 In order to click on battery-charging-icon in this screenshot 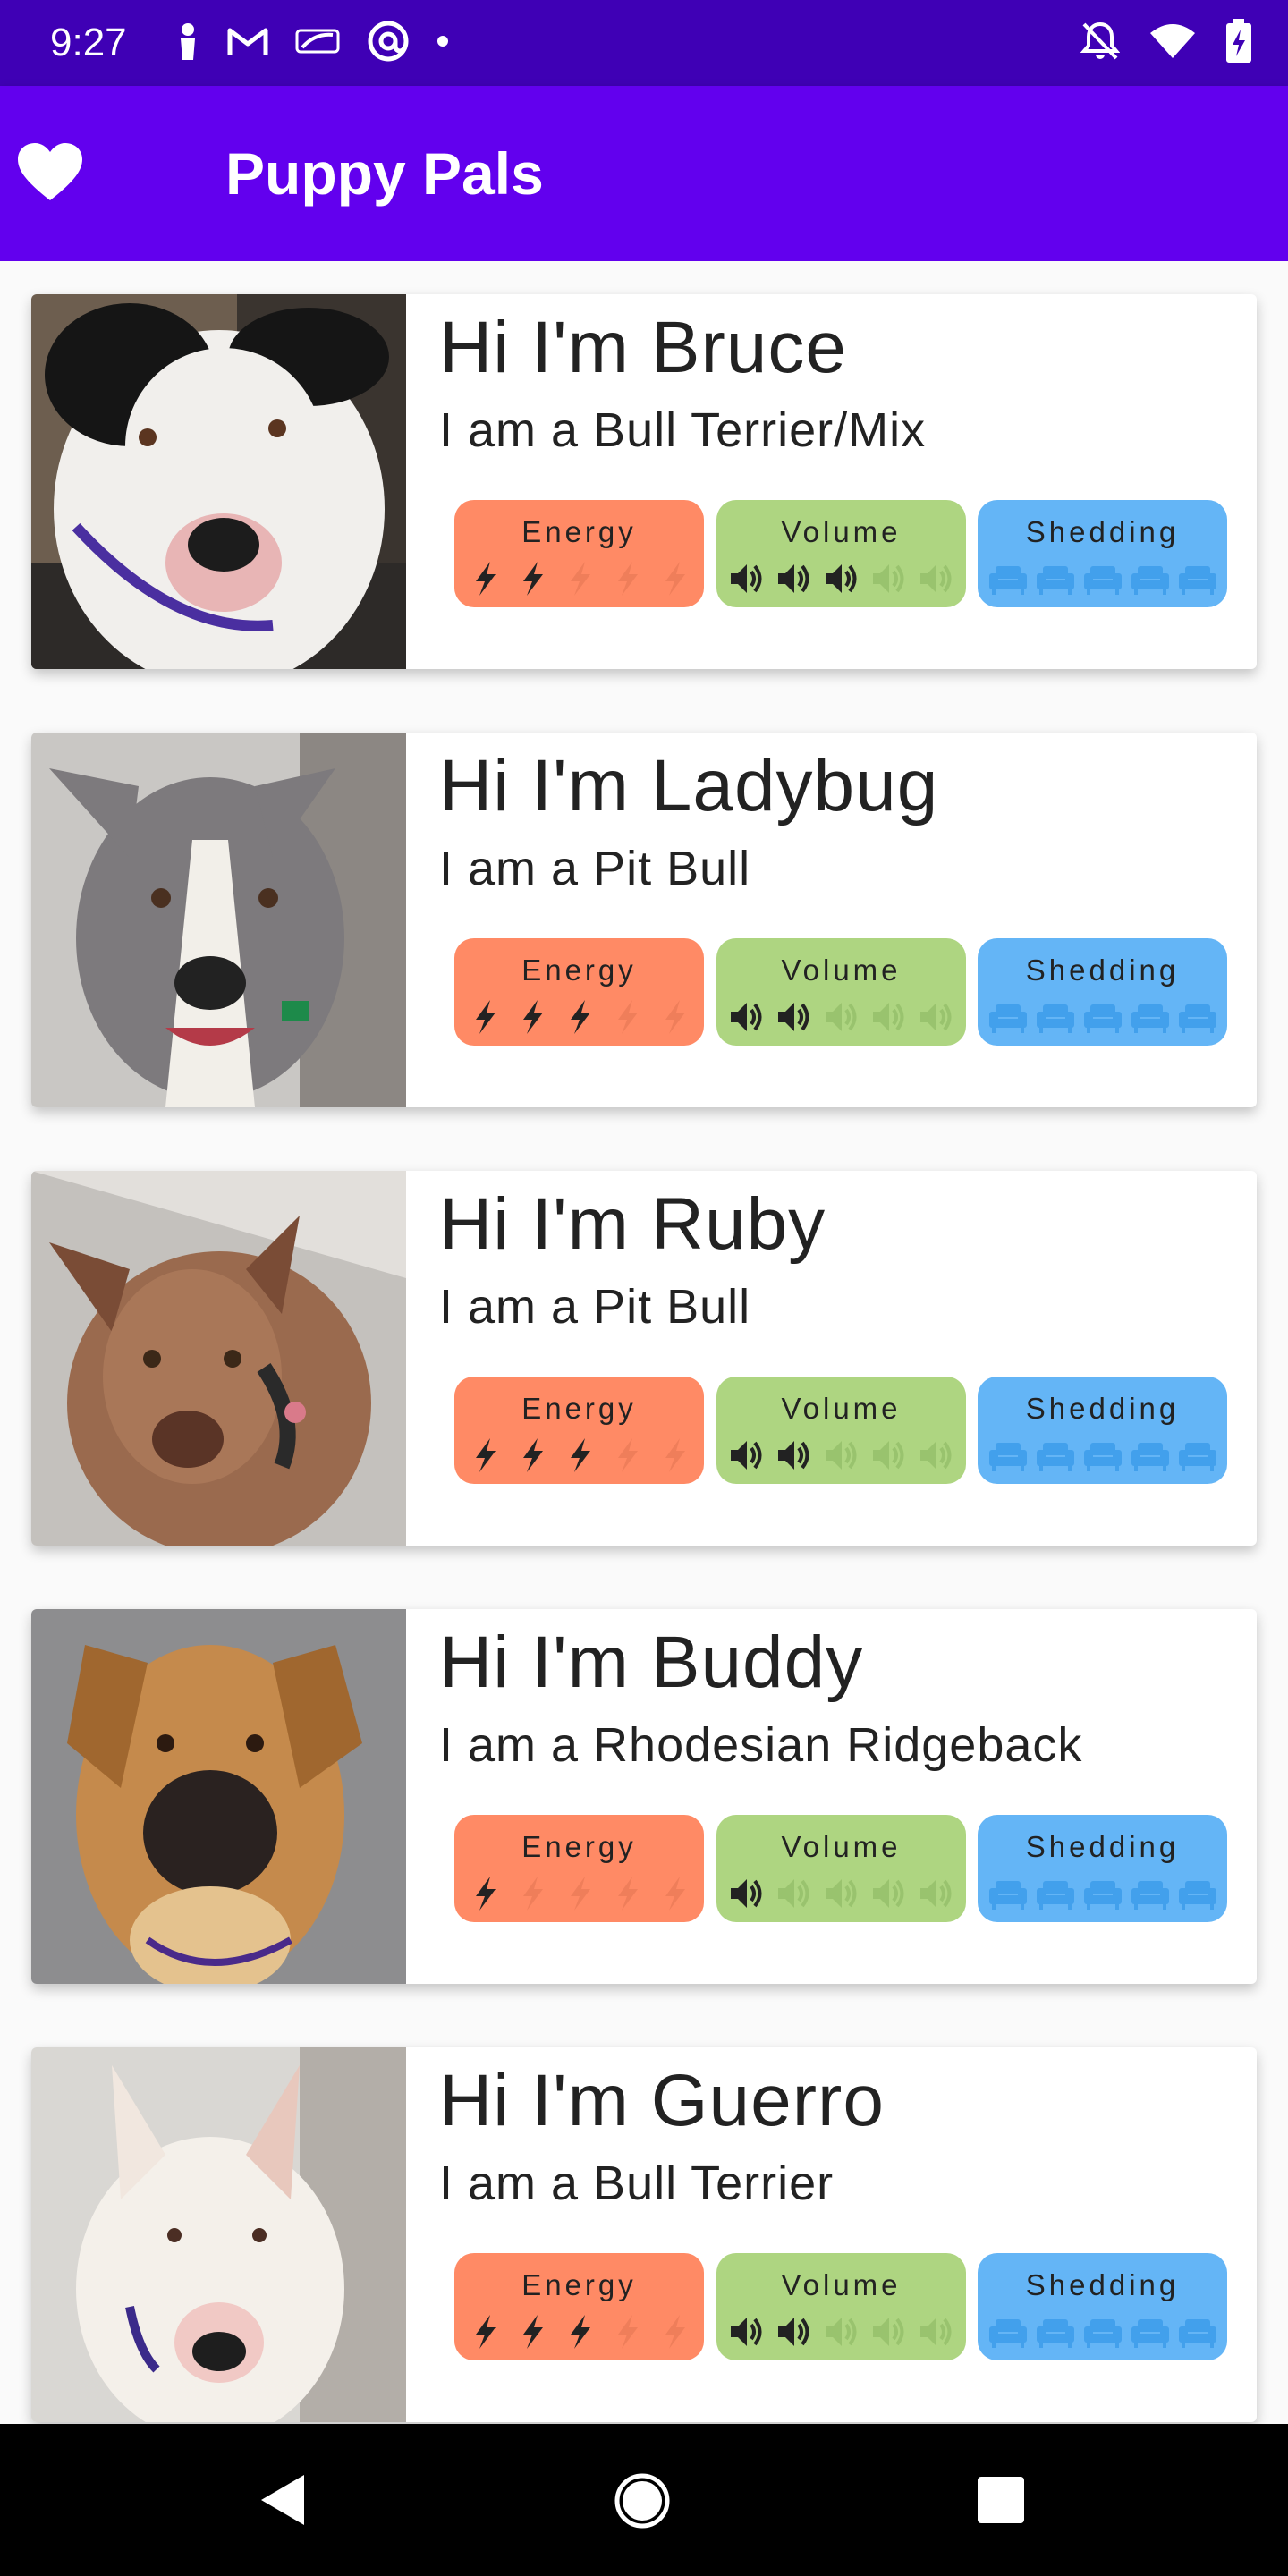, I will do `click(1238, 43)`.